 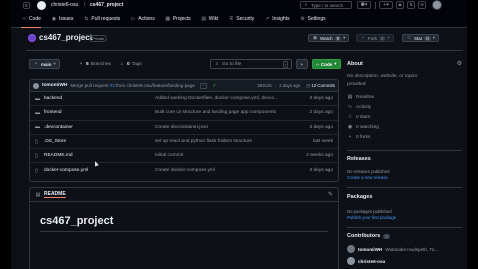 What do you see at coordinates (355, 63) in the screenshot?
I see `about-title: About` at bounding box center [355, 63].